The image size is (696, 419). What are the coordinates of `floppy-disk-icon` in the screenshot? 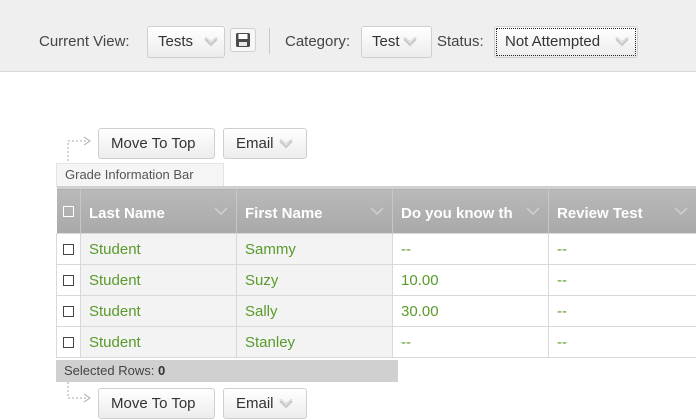 It's located at (243, 40).